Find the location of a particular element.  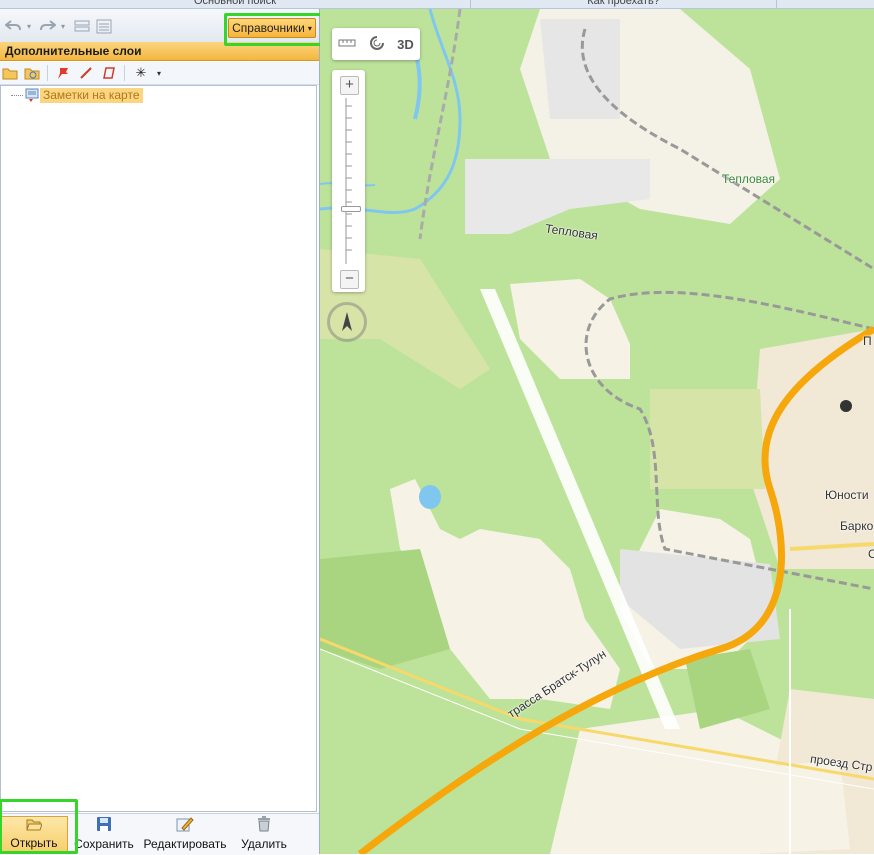

3d-button: 3D is located at coordinates (405, 44).